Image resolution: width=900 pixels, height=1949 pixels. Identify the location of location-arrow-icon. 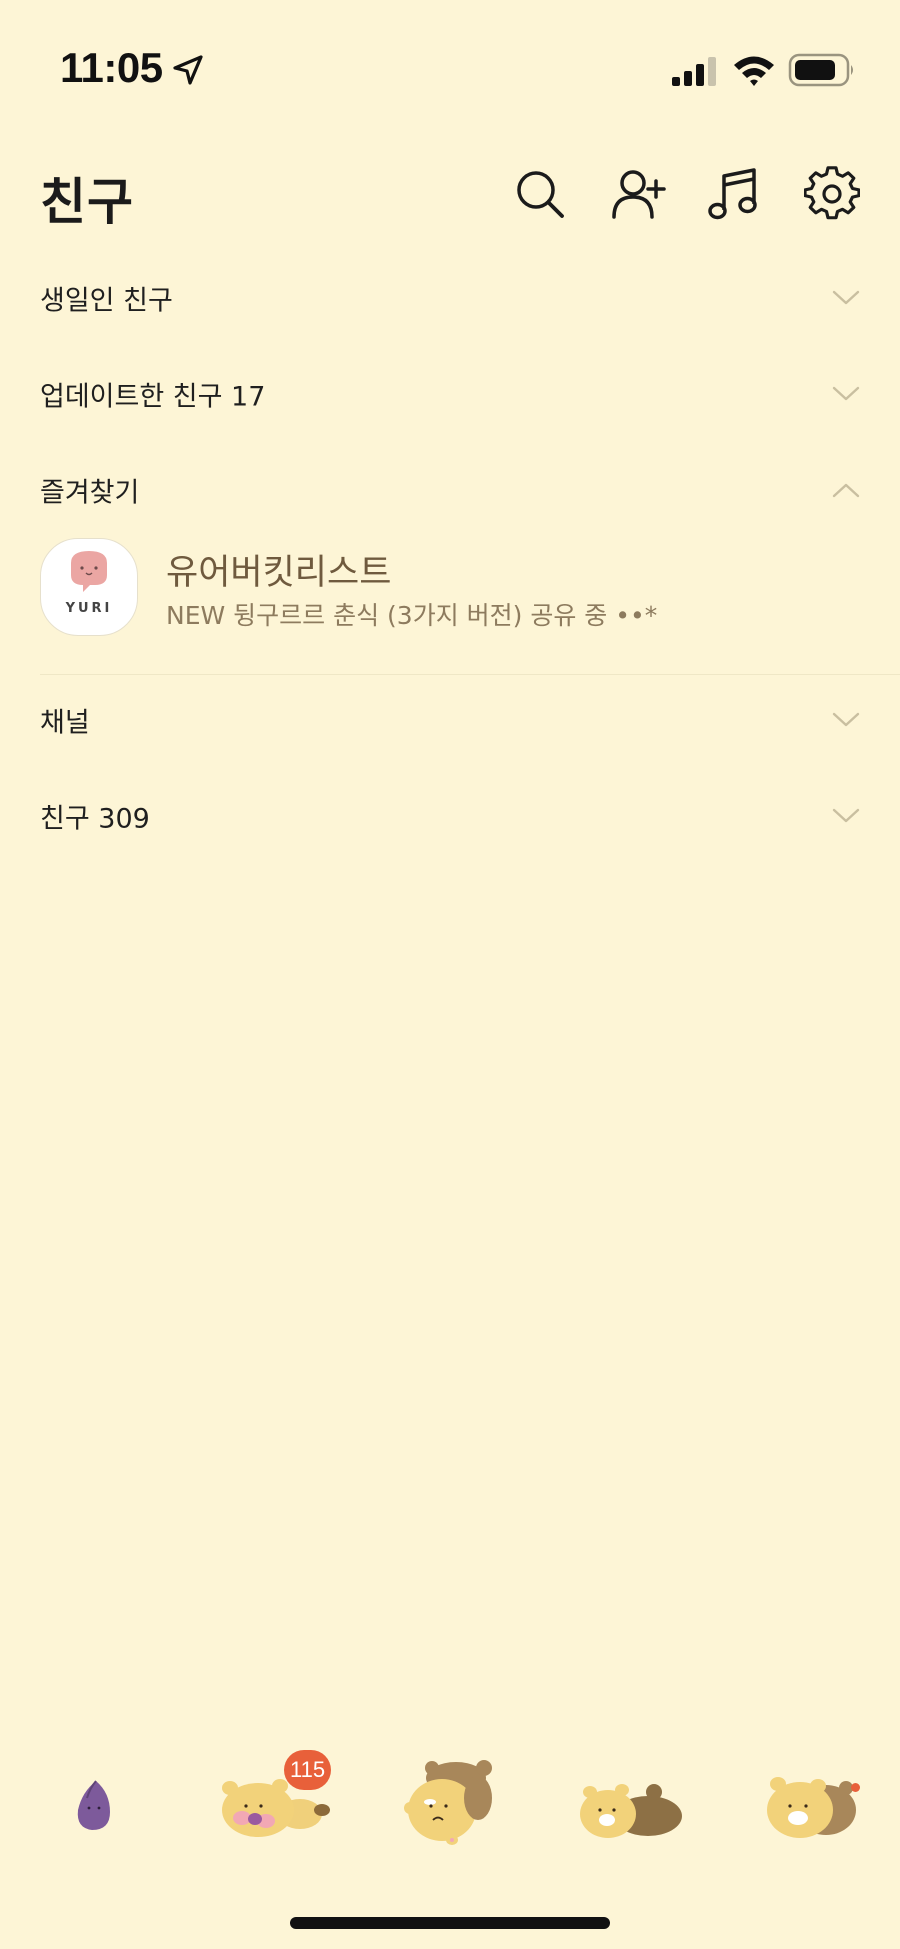
(188, 70).